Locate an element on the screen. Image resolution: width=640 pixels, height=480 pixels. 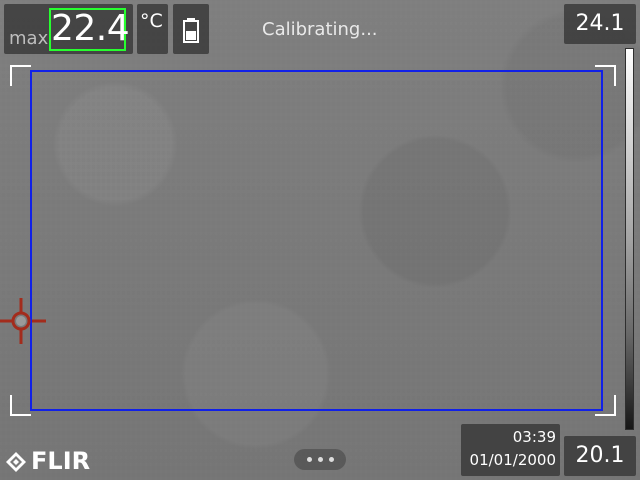
flir-logo: FLIR is located at coordinates (50, 461).